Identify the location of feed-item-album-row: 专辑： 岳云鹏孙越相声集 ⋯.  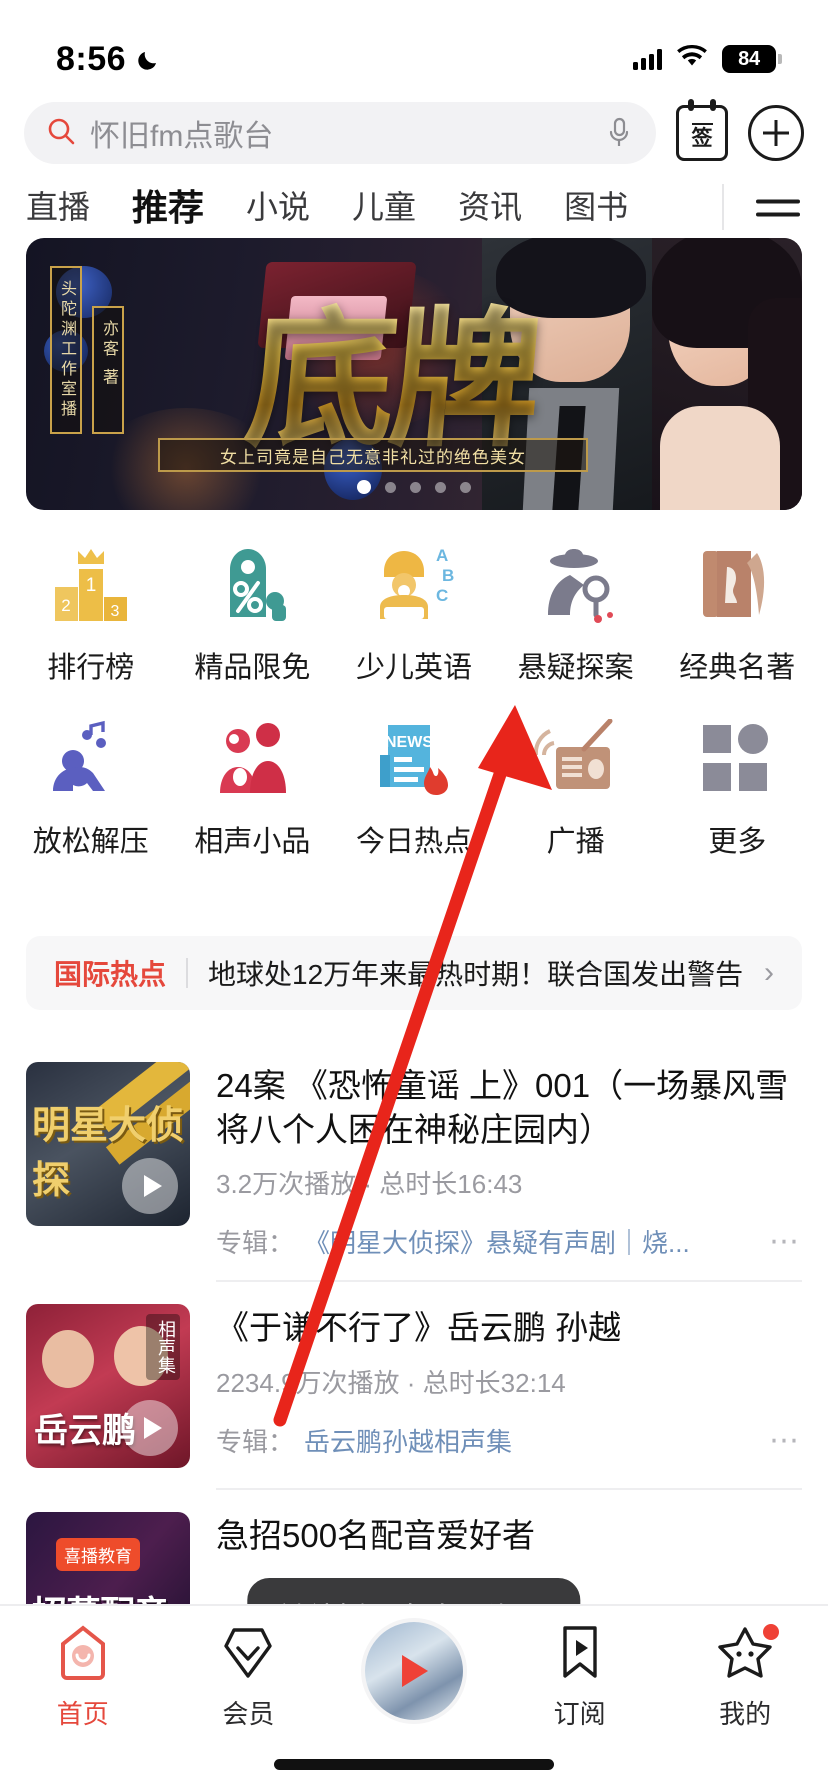
(509, 1440).